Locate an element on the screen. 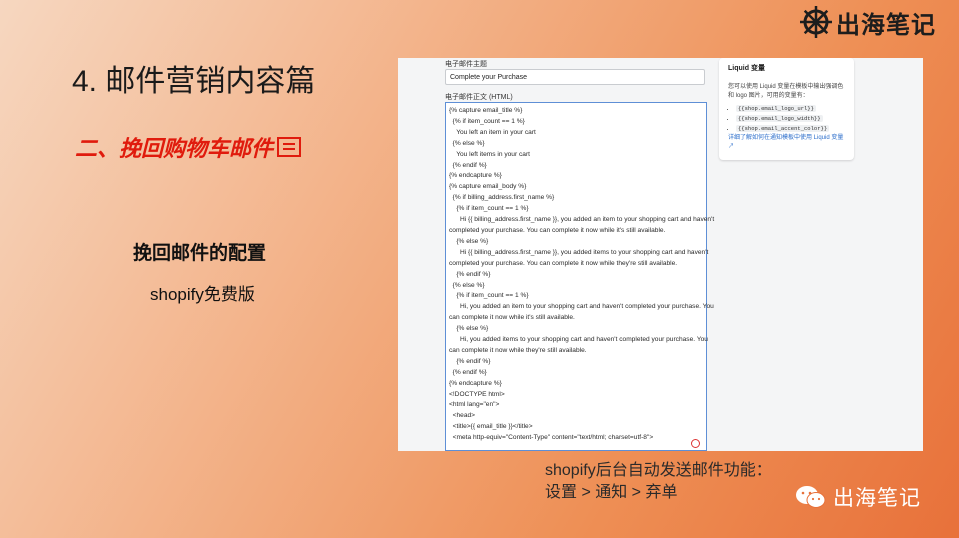  wechat-watermark: 出海笔记 is located at coordinates (858, 497).